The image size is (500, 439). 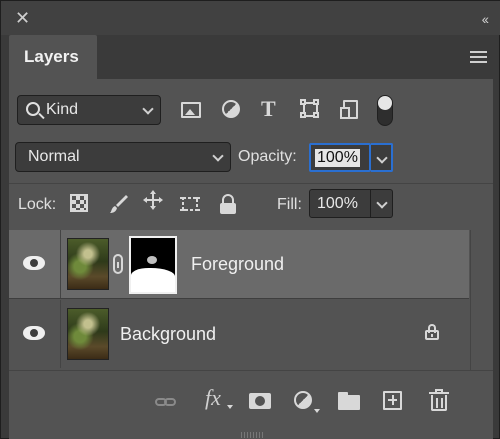 I want to click on layer-row-foreground: Foreground, so click(x=239, y=264).